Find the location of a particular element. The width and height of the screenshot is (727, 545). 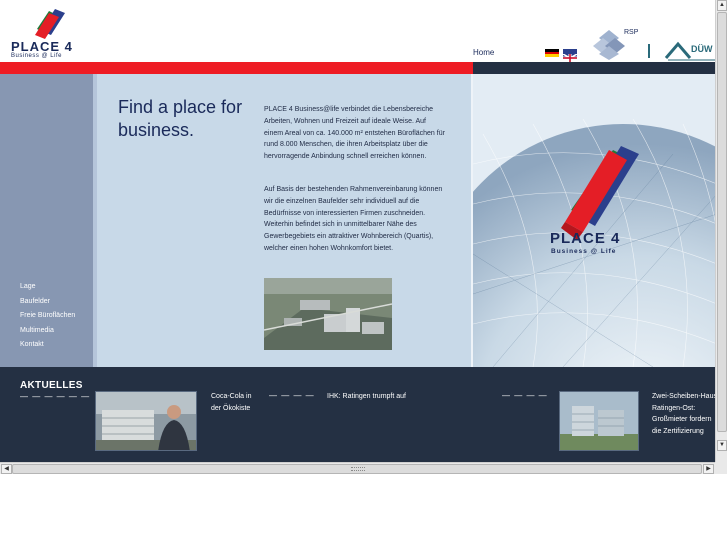

english-flag-icon is located at coordinates (570, 56).